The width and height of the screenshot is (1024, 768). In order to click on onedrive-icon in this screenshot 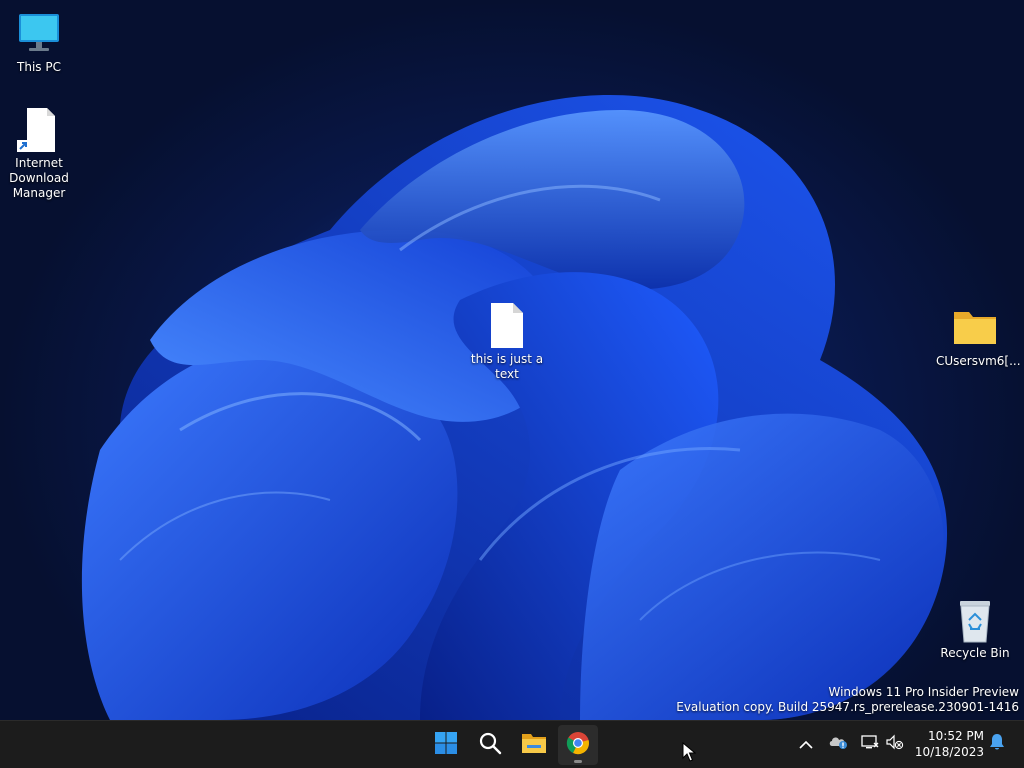, I will do `click(838, 744)`.